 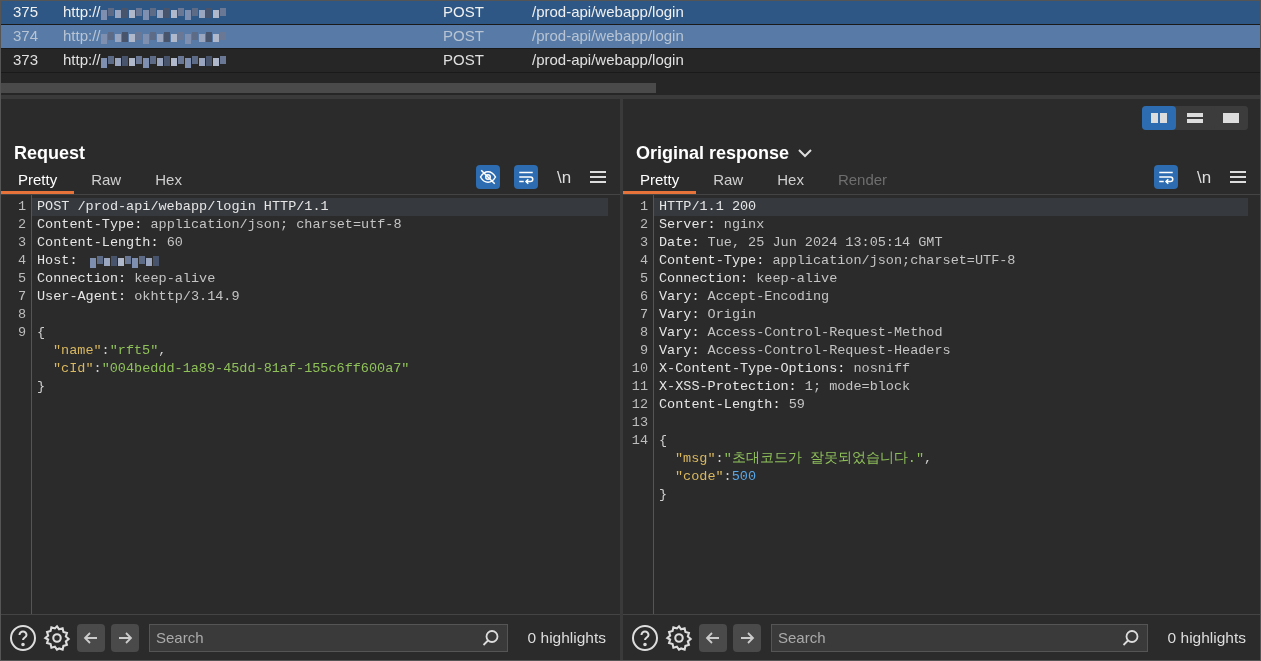 What do you see at coordinates (174, 243) in the screenshot?
I see `code-token: 60` at bounding box center [174, 243].